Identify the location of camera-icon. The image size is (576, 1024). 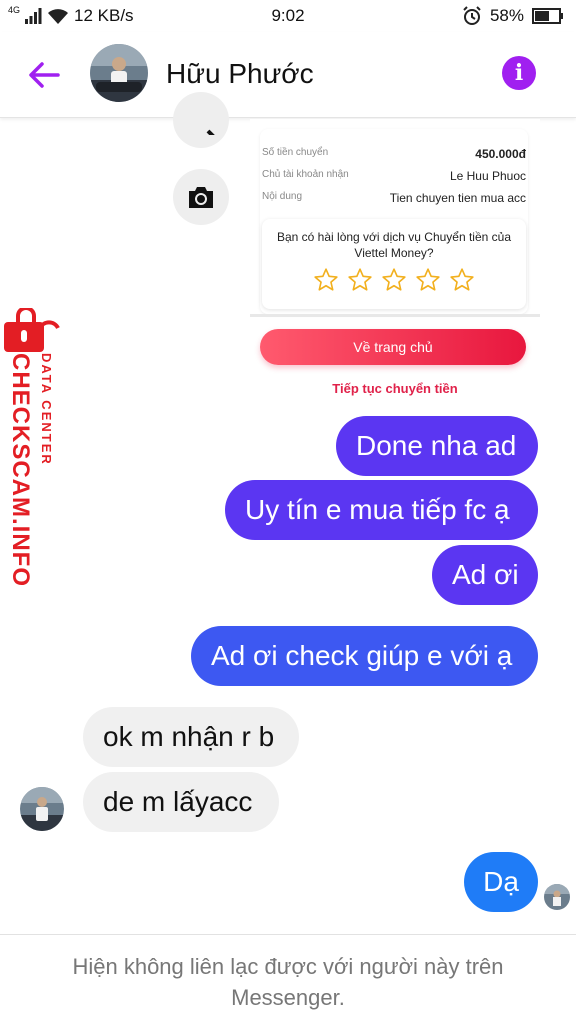
(201, 197).